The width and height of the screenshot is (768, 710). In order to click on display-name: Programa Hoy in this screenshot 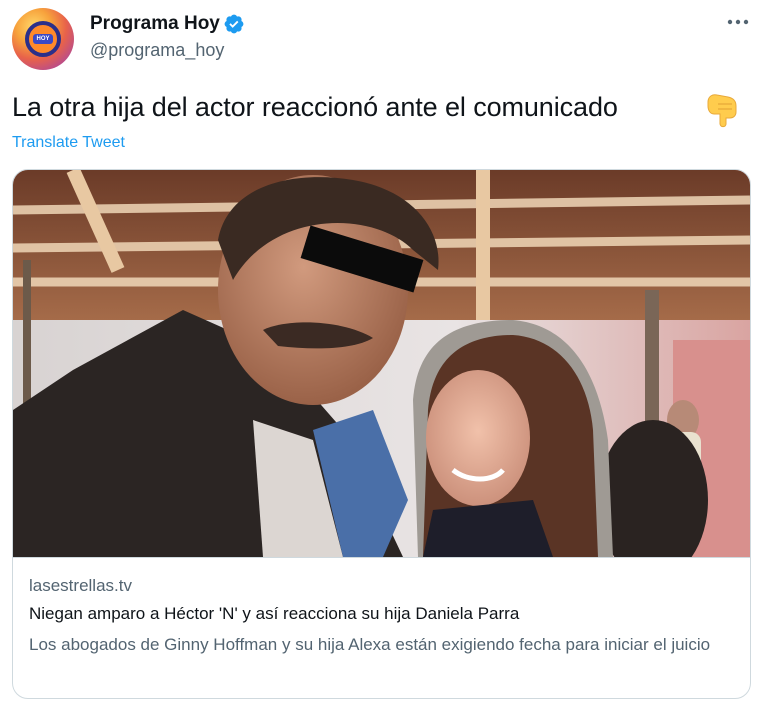, I will do `click(155, 24)`.